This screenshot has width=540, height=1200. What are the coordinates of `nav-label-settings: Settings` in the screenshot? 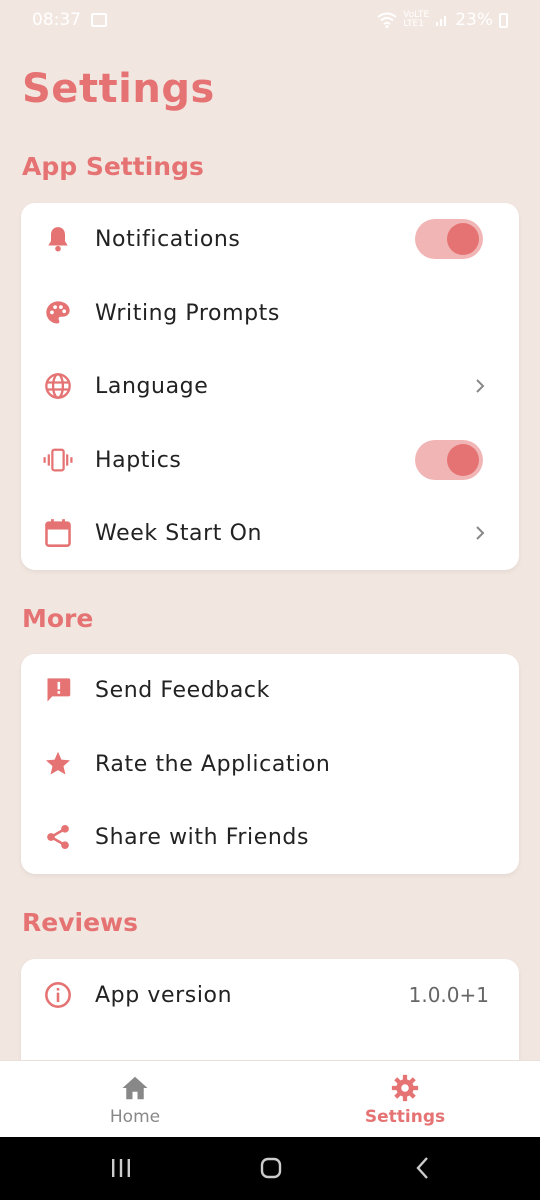 It's located at (405, 1117).